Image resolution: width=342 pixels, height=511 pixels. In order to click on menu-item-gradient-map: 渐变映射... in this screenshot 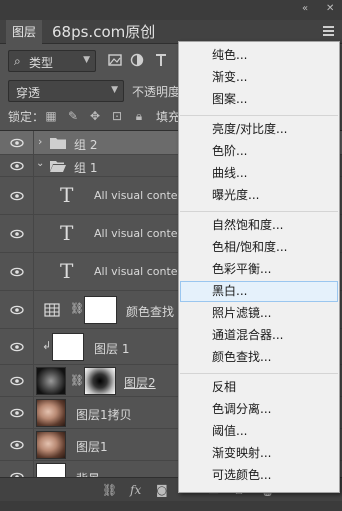, I will do `click(259, 453)`.